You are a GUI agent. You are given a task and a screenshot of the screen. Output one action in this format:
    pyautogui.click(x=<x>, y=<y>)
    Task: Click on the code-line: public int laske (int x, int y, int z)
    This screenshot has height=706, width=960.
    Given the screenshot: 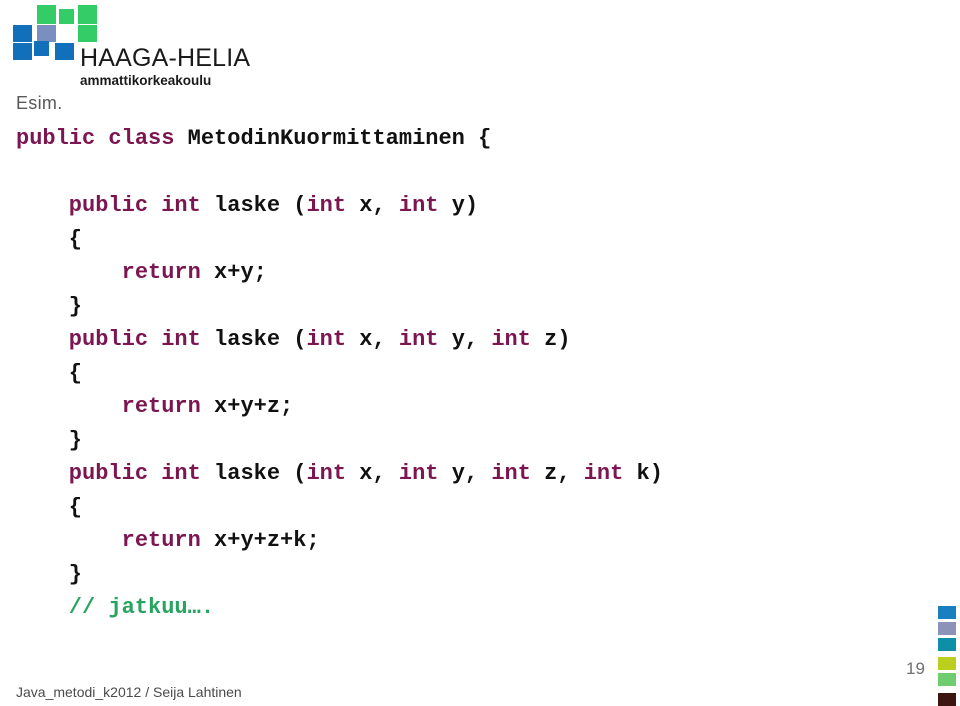 What is the action you would take?
    pyautogui.click(x=466, y=340)
    